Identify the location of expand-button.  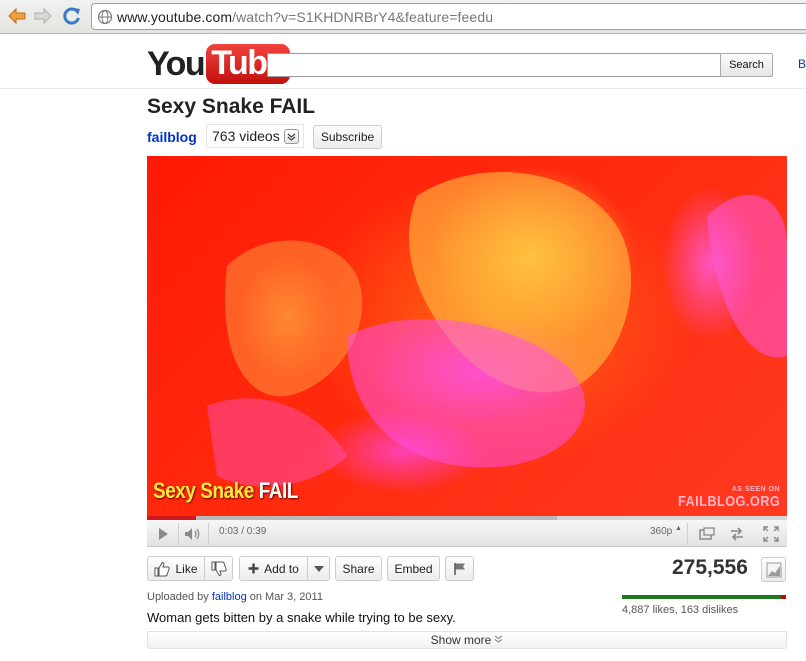
(737, 534).